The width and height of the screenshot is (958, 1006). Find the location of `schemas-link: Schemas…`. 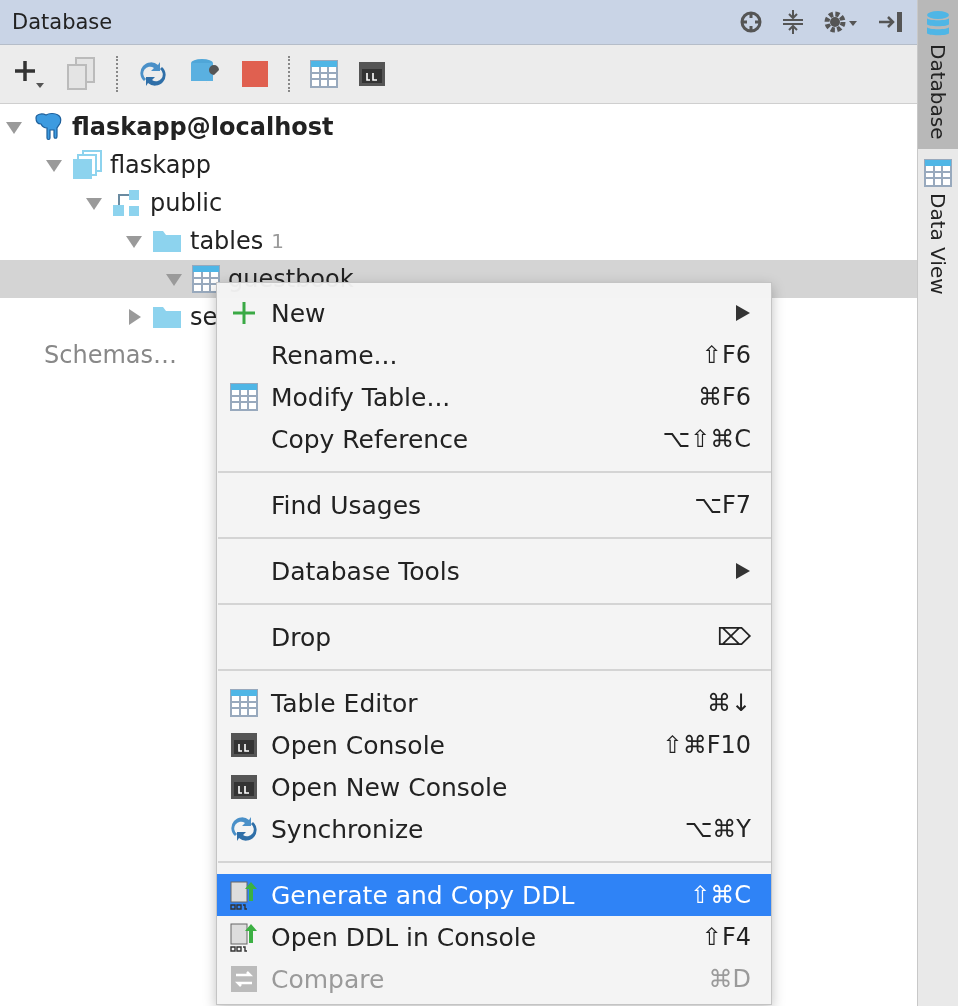

schemas-link: Schemas… is located at coordinates (110, 355).